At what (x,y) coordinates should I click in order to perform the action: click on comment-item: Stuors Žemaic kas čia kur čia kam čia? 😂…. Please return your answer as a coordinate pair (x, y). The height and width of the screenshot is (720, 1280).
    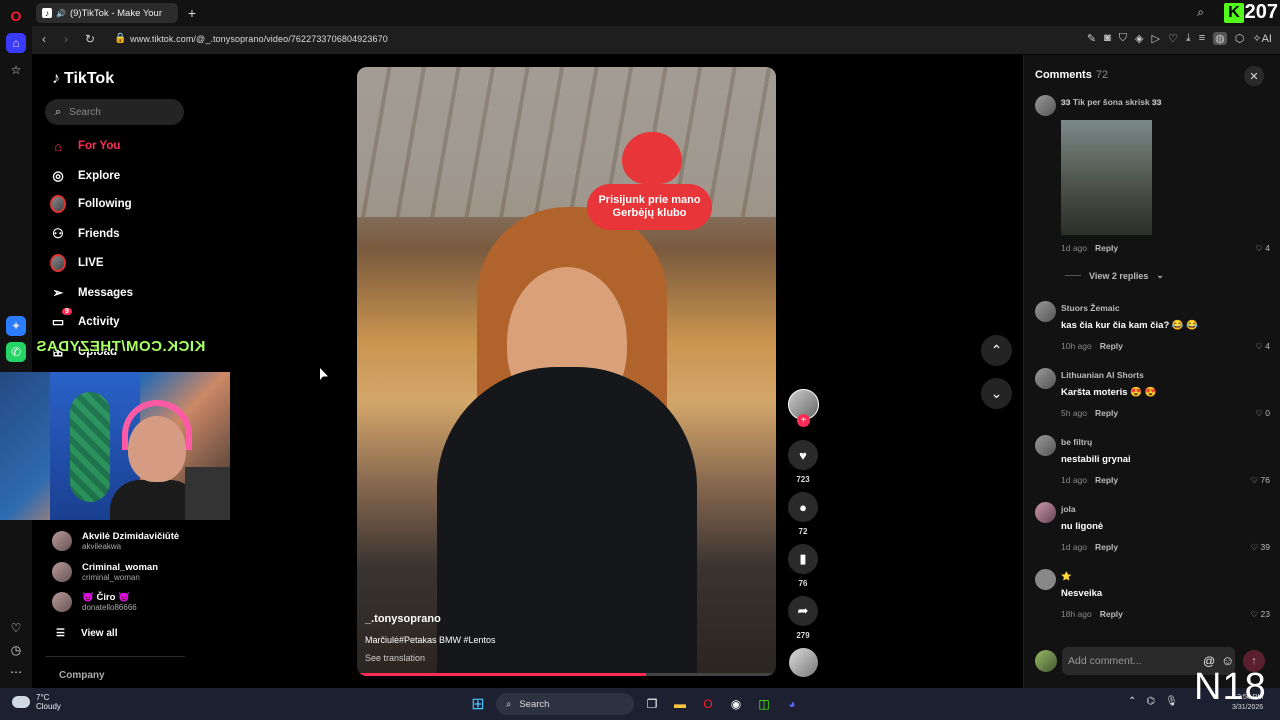
    Looking at the image, I should click on (1152, 327).